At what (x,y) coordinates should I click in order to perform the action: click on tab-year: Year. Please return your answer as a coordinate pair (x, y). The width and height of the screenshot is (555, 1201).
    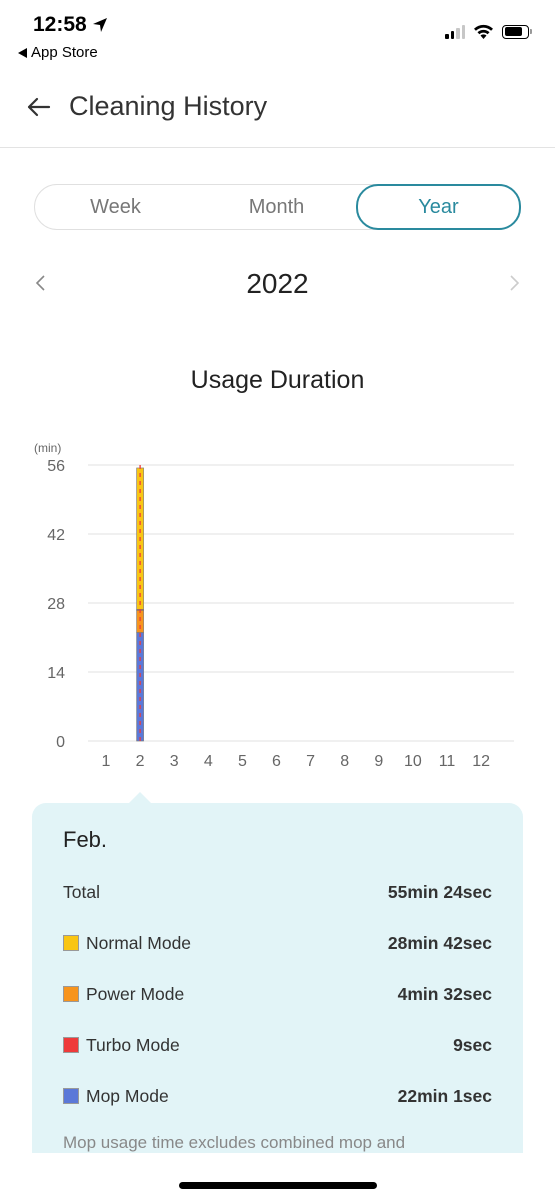
    Looking at the image, I should click on (438, 207).